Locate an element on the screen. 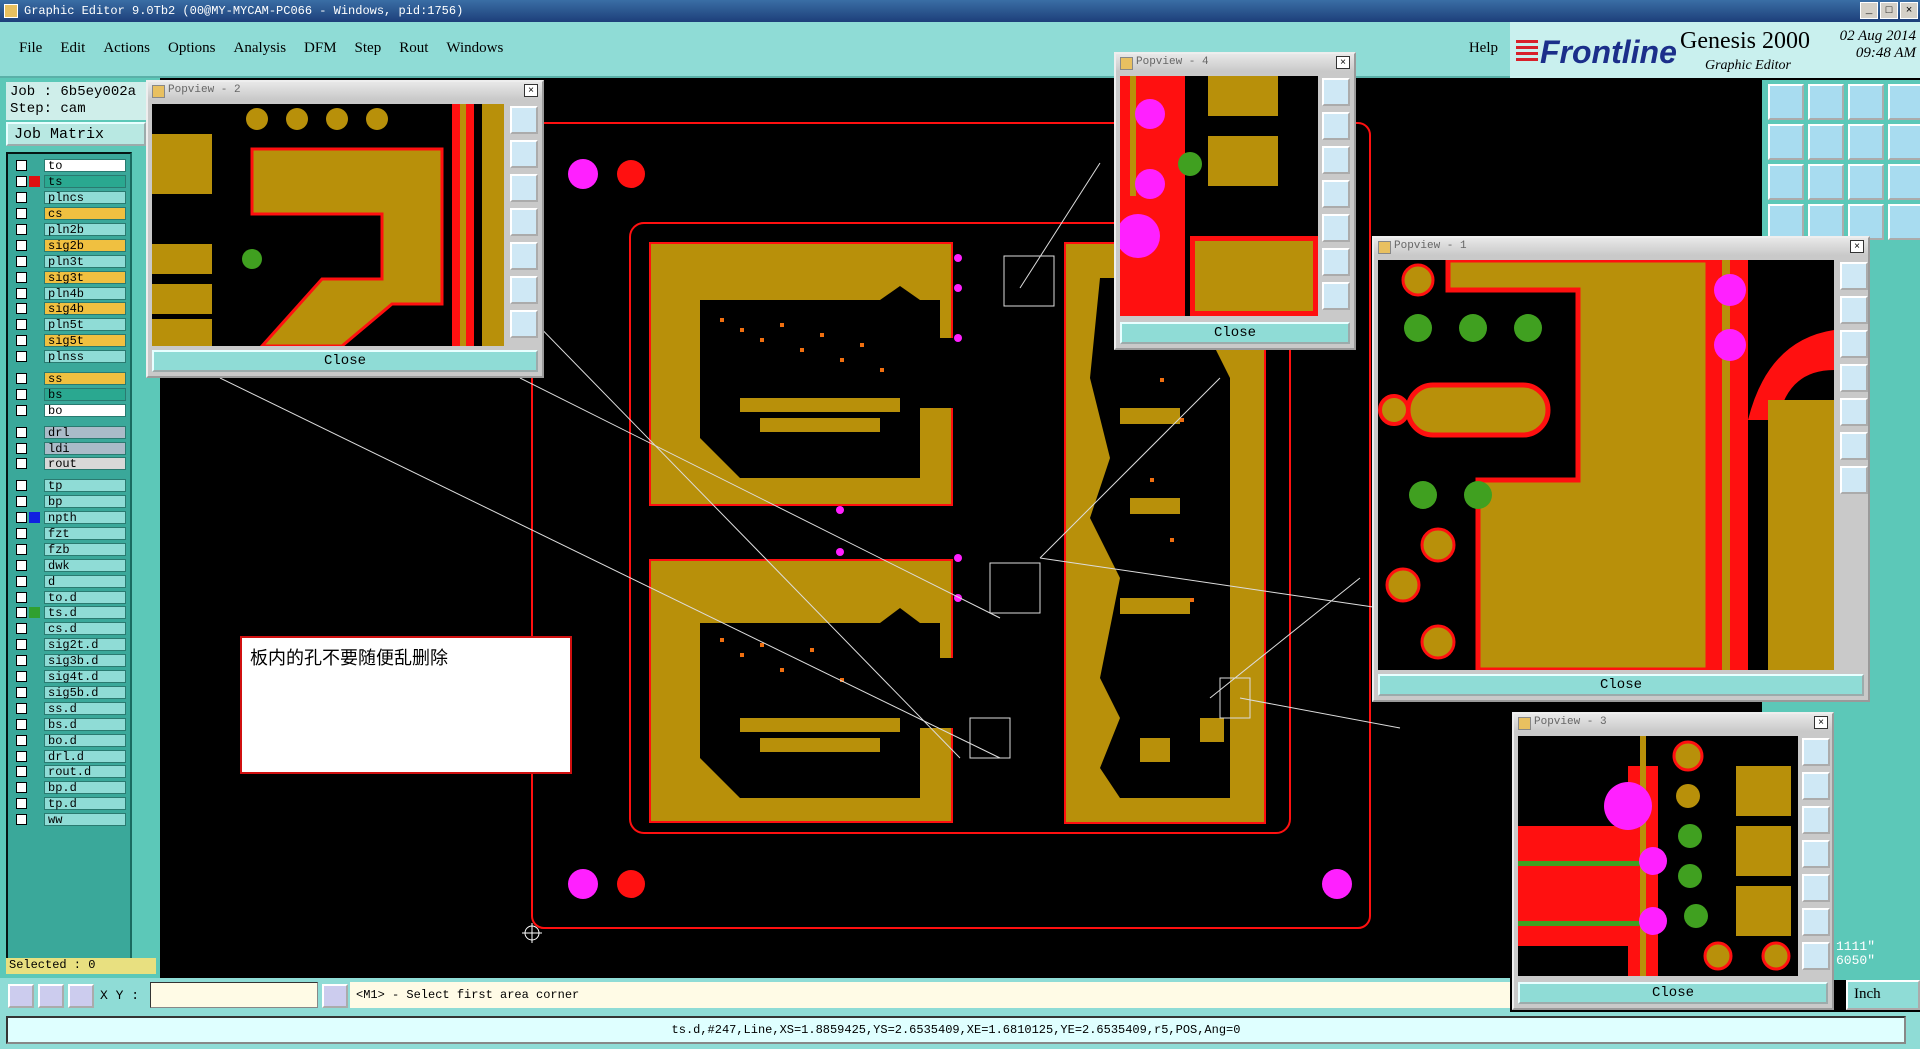  right-tool-16-icon is located at coordinates (1904, 222).